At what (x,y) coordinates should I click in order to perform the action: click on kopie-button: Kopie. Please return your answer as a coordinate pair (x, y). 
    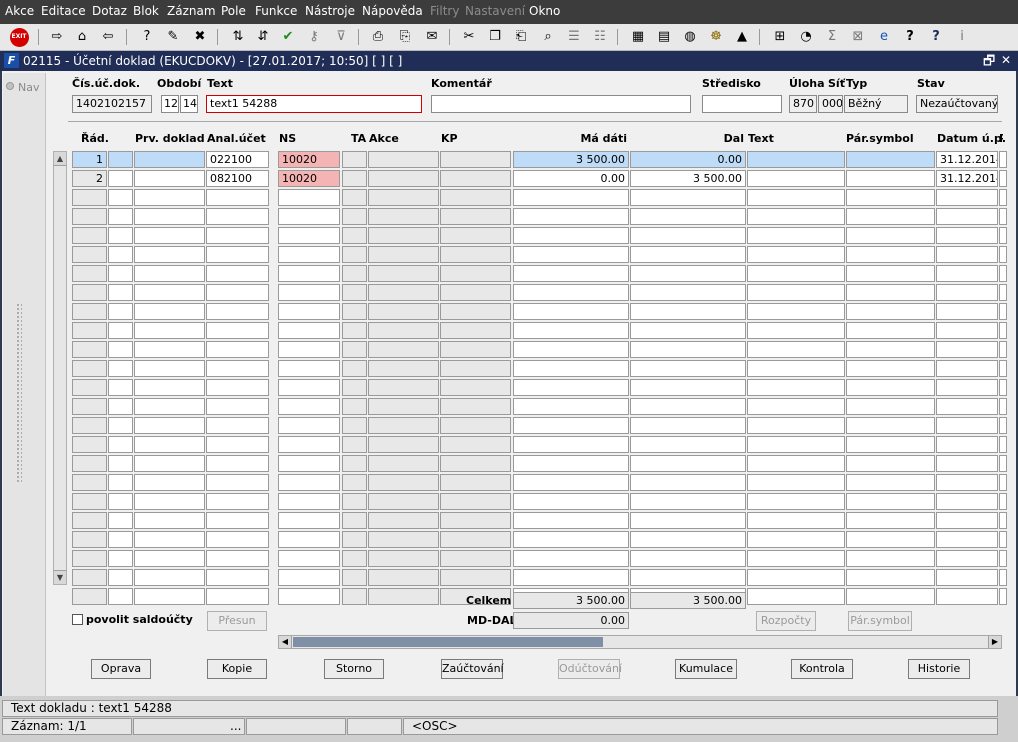
    Looking at the image, I should click on (237, 669).